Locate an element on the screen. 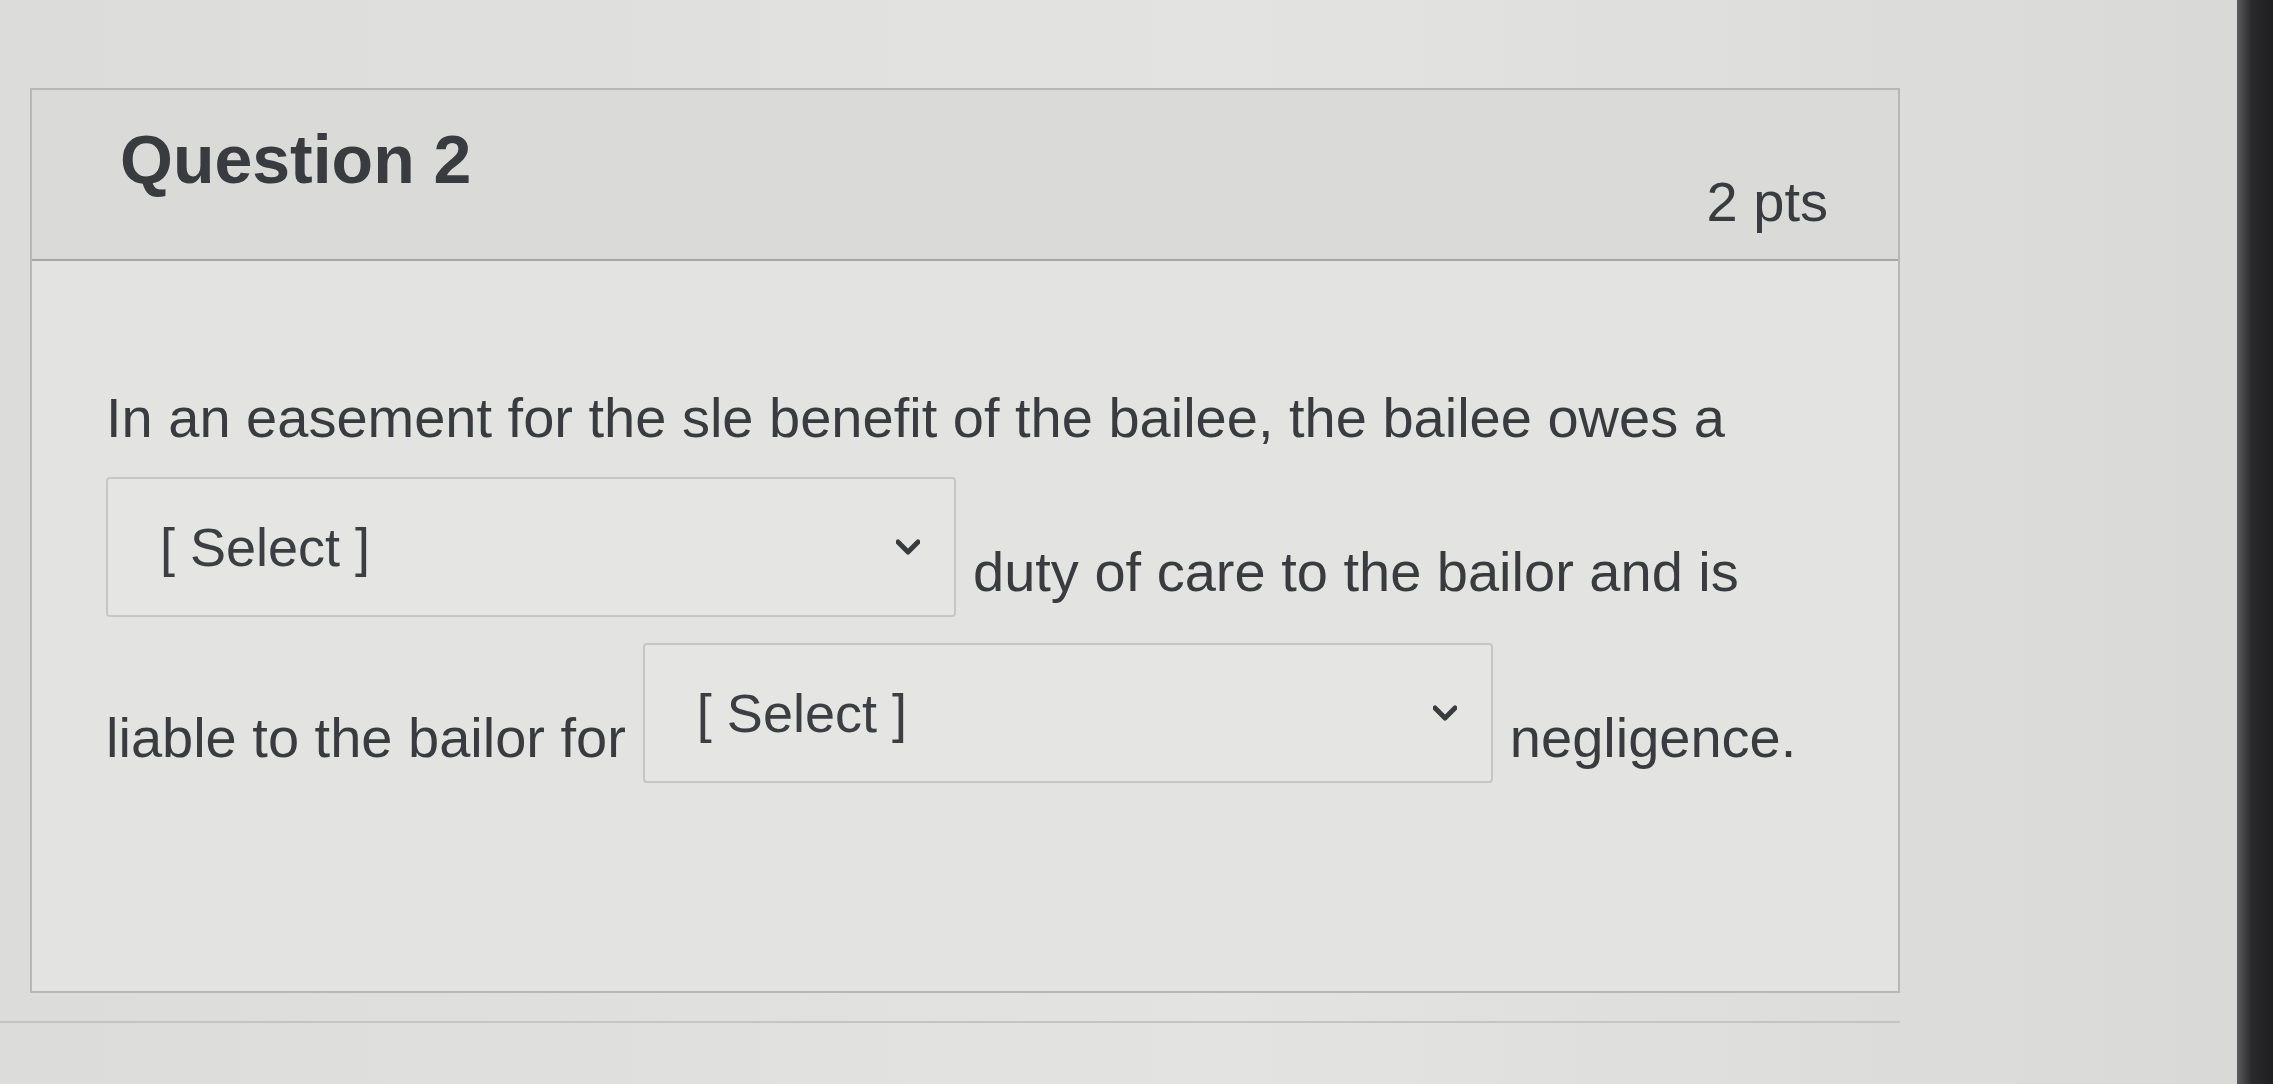 This screenshot has width=2273, height=1084. question-text: liable to the bailor for is located at coordinates (366, 738).